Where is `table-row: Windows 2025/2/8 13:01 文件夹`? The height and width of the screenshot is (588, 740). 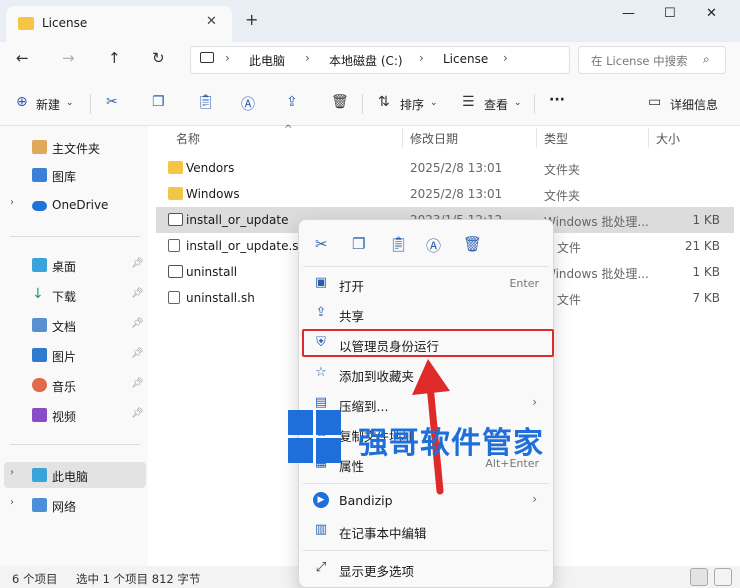
table-row: Windows 2025/2/8 13:01 文件夹 is located at coordinates (445, 194).